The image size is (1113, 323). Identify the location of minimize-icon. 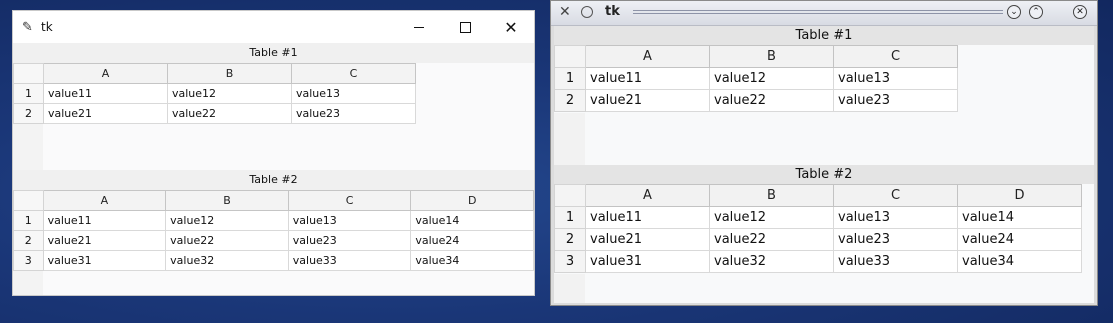
(419, 27).